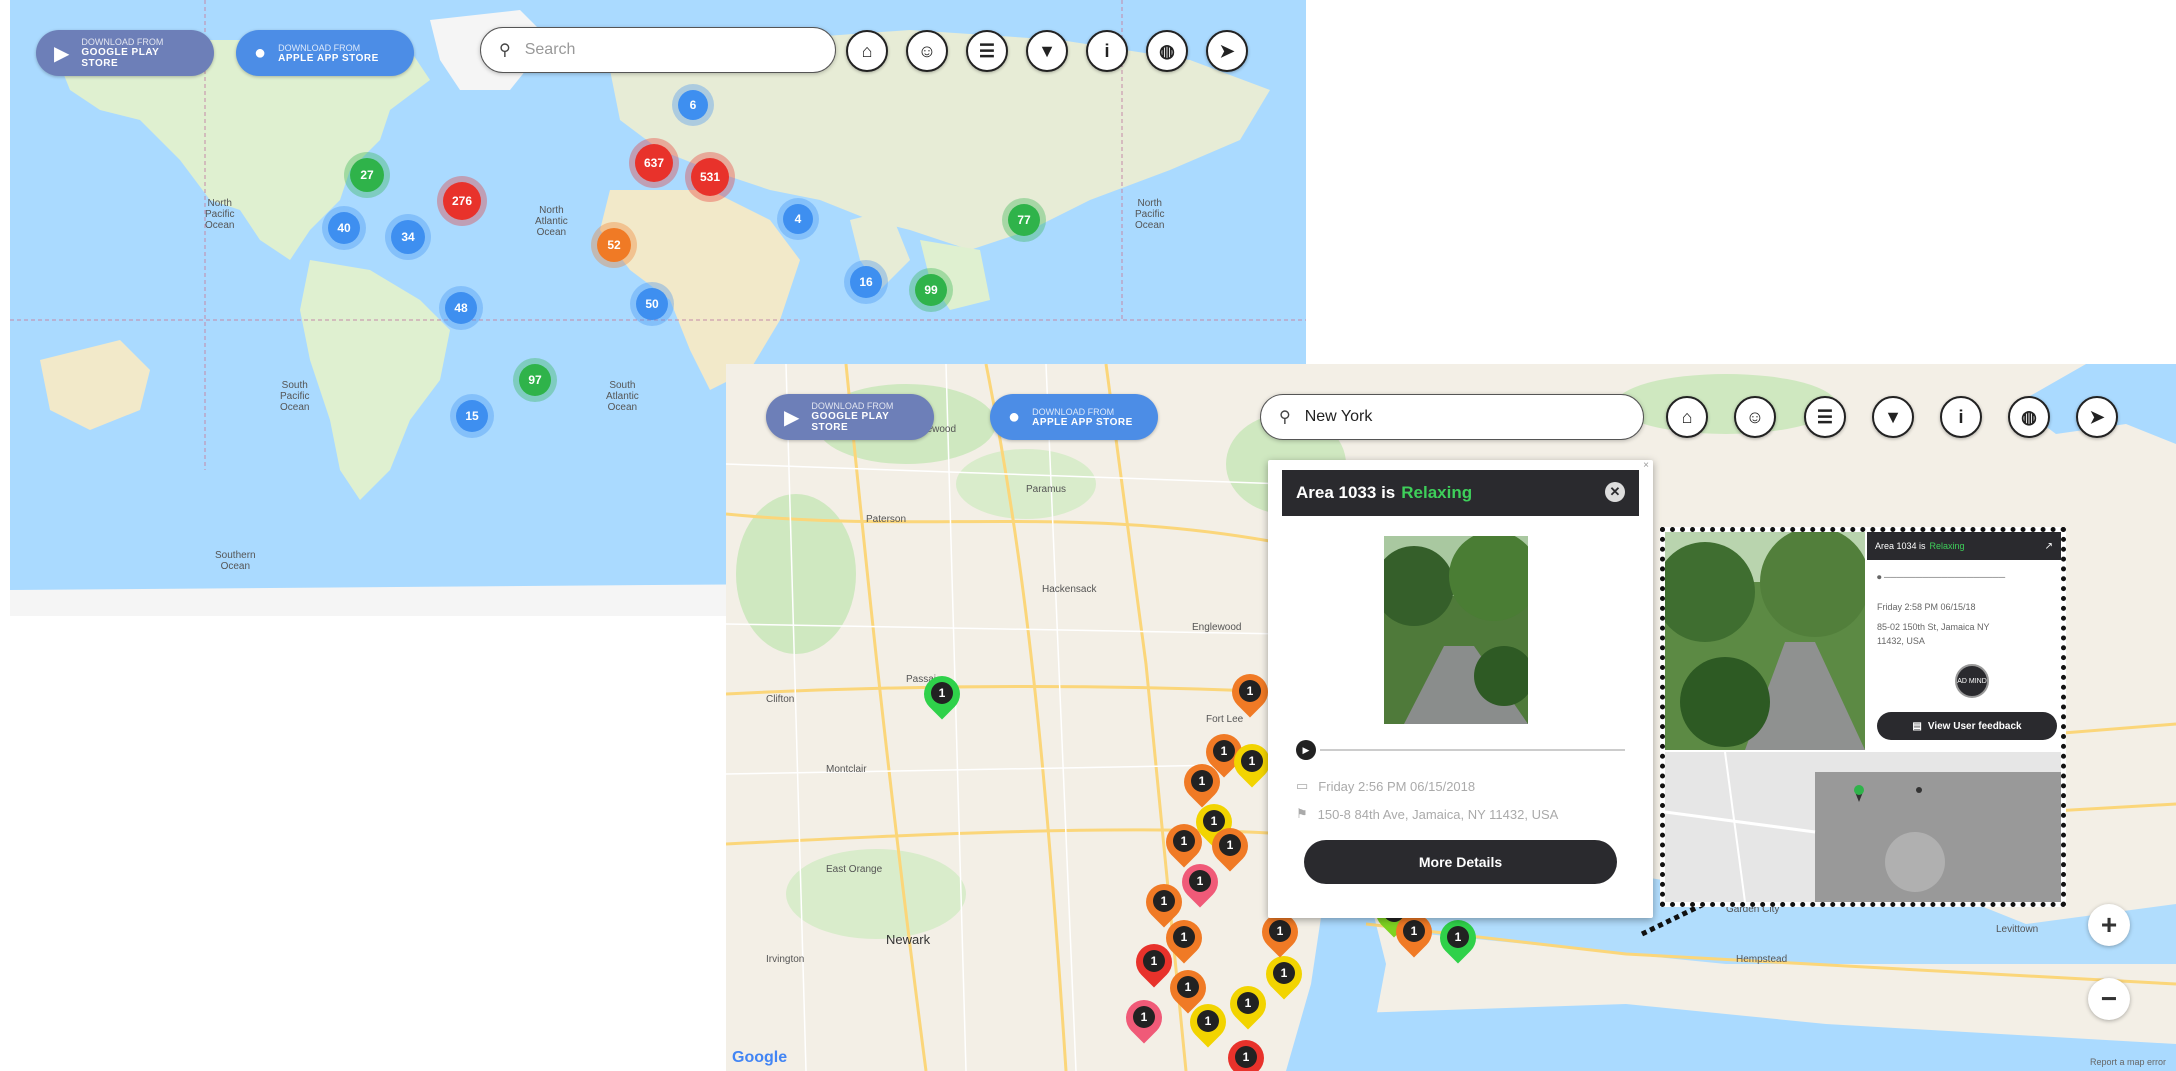 The height and width of the screenshot is (1071, 2176). I want to click on zoom-out-button: −, so click(2109, 999).